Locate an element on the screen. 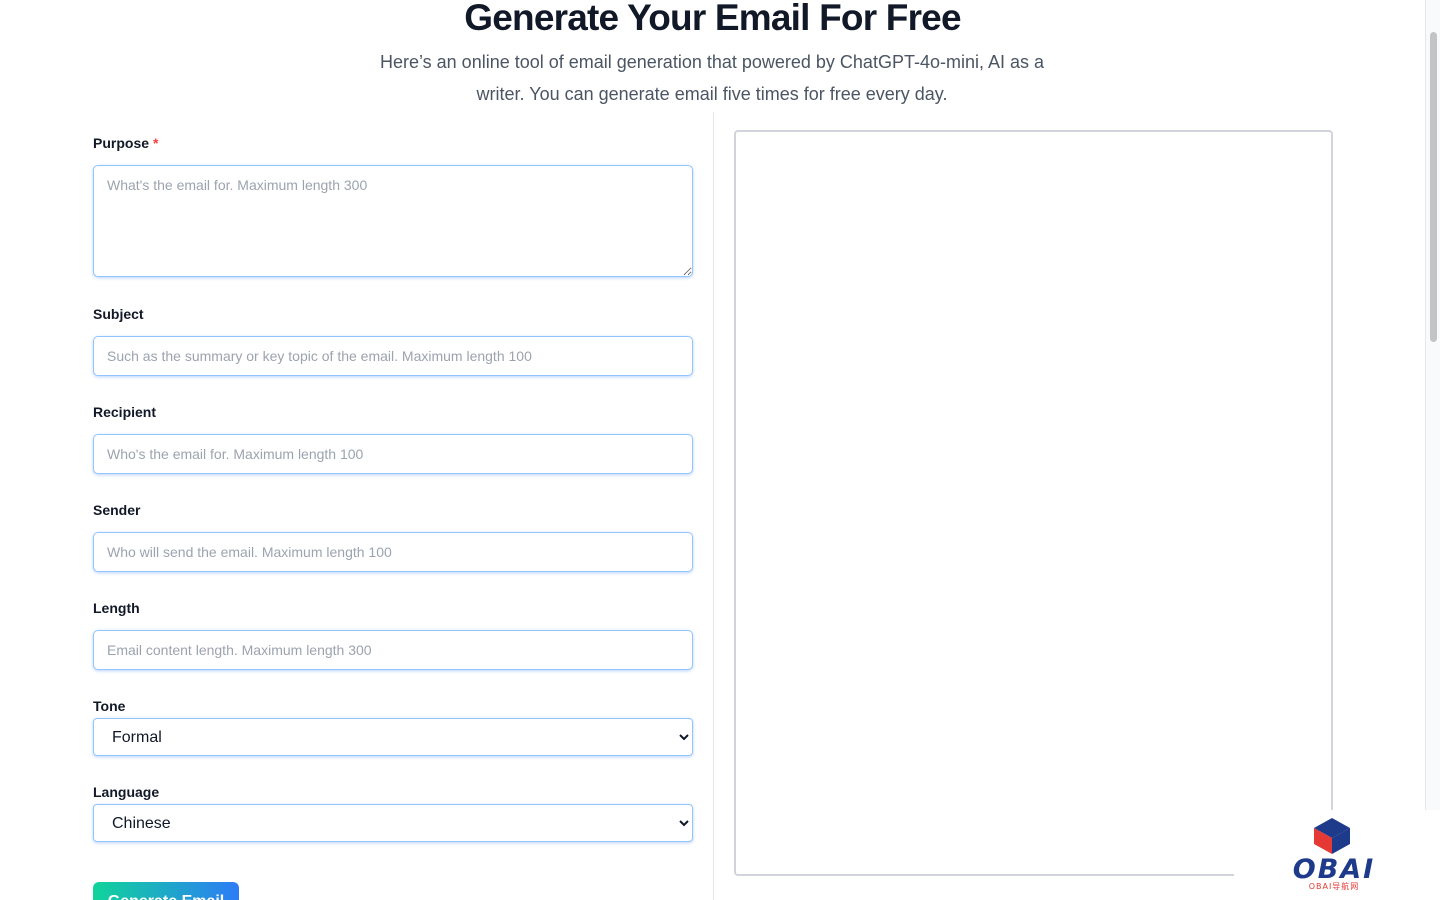  required-marker: * is located at coordinates (156, 143).